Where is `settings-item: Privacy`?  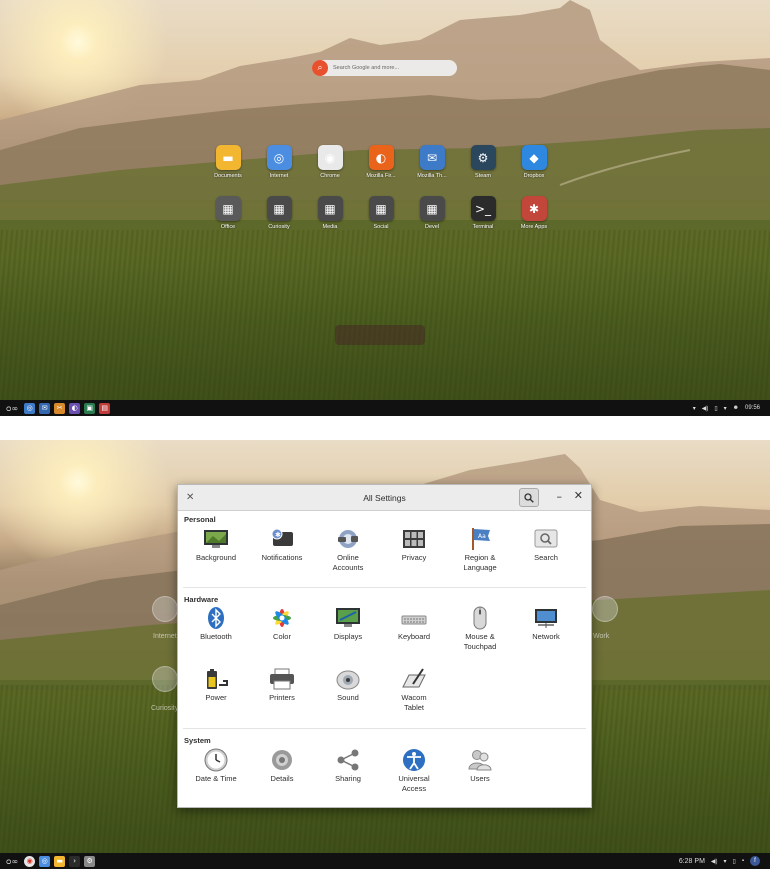
settings-item: Privacy is located at coordinates (414, 545).